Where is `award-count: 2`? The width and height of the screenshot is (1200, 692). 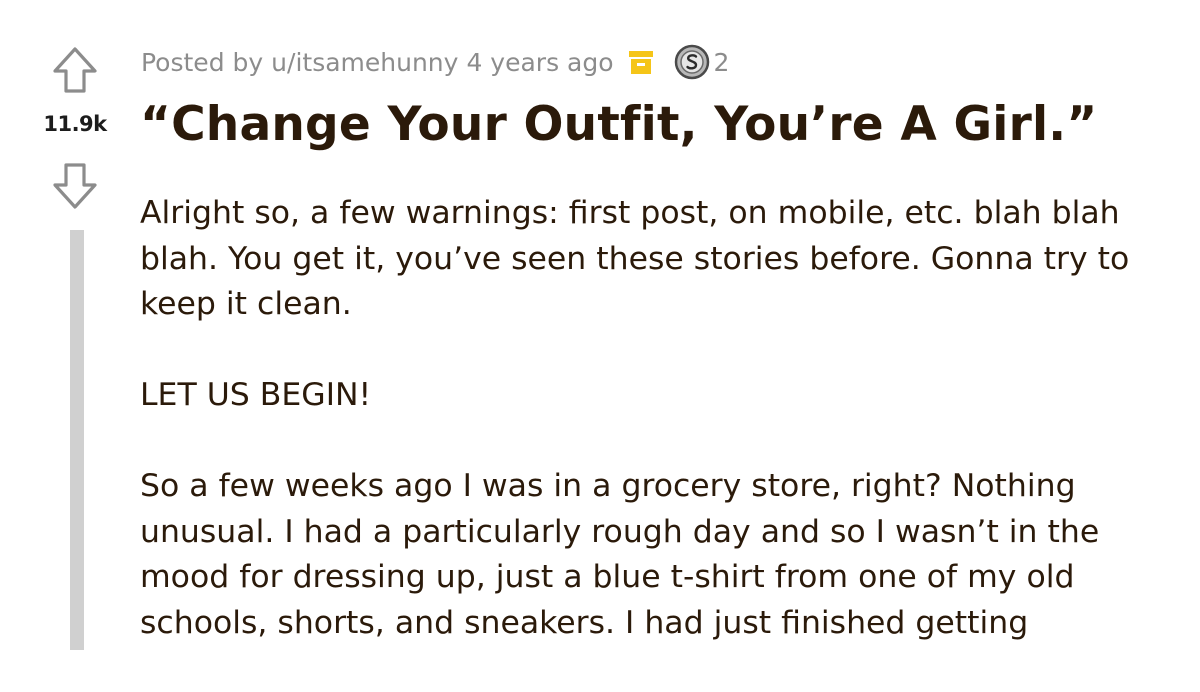
award-count: 2 is located at coordinates (721, 62).